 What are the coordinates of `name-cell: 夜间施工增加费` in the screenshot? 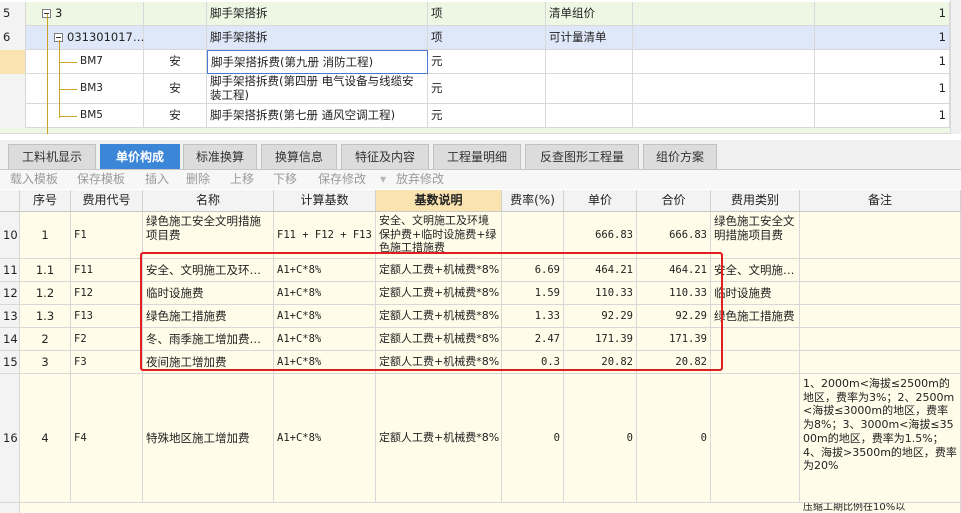 It's located at (208, 362).